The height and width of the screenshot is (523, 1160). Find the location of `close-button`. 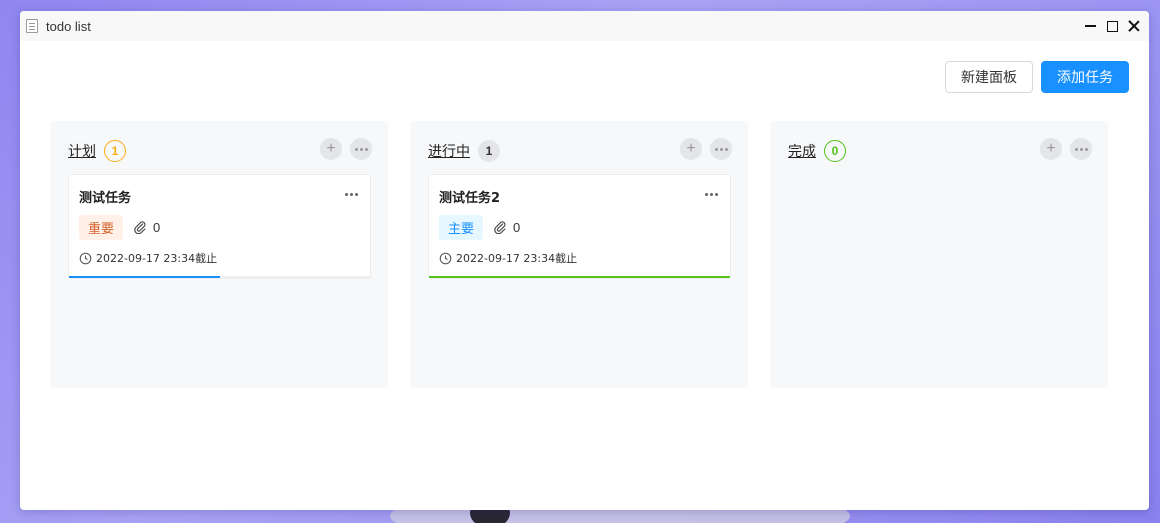

close-button is located at coordinates (1134, 26).